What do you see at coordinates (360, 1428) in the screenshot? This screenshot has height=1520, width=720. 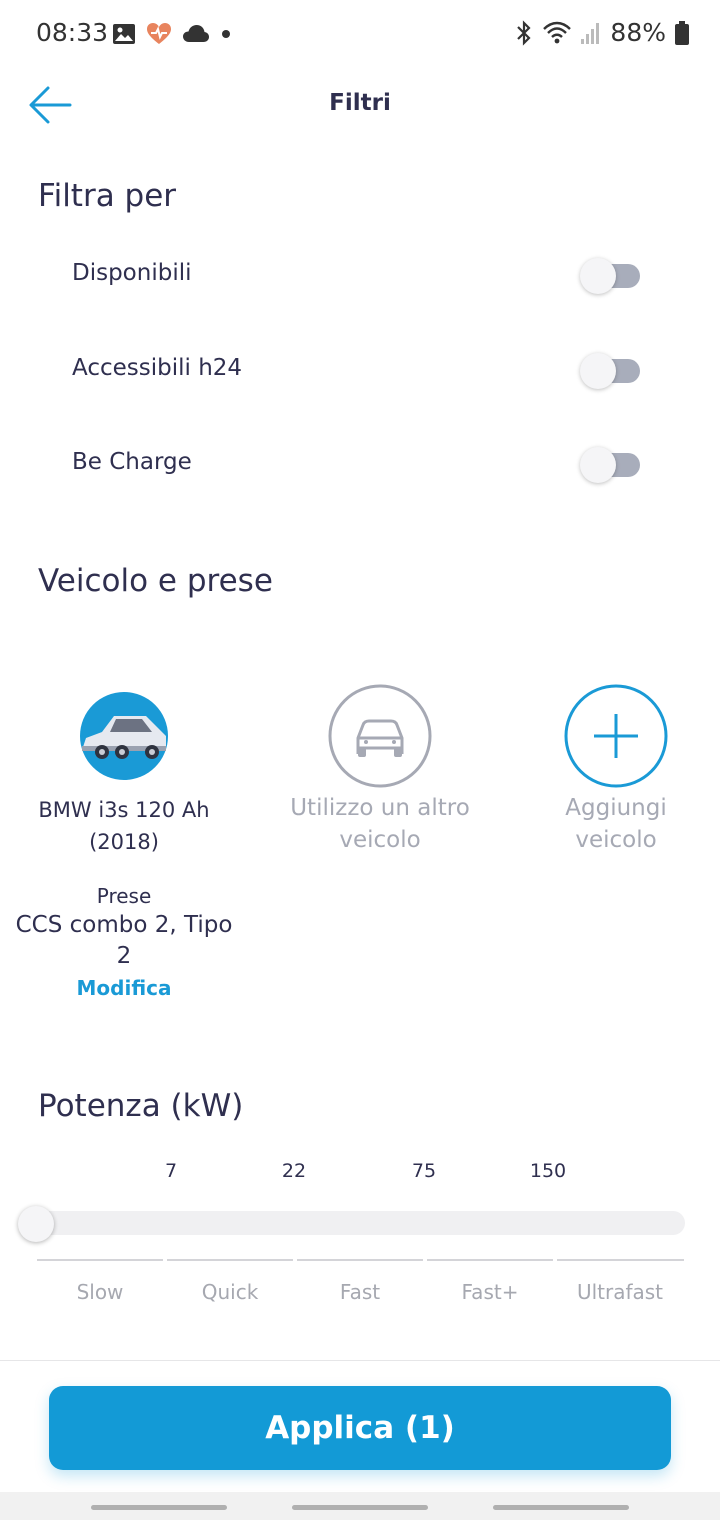 I see `apply-button: Applica (1)` at bounding box center [360, 1428].